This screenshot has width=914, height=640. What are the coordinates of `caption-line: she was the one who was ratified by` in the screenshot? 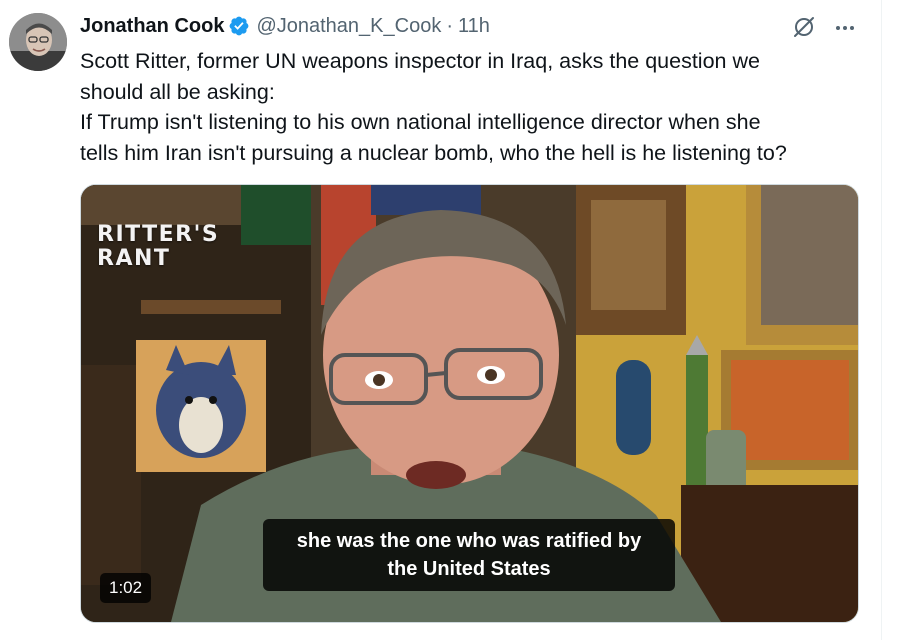 It's located at (469, 541).